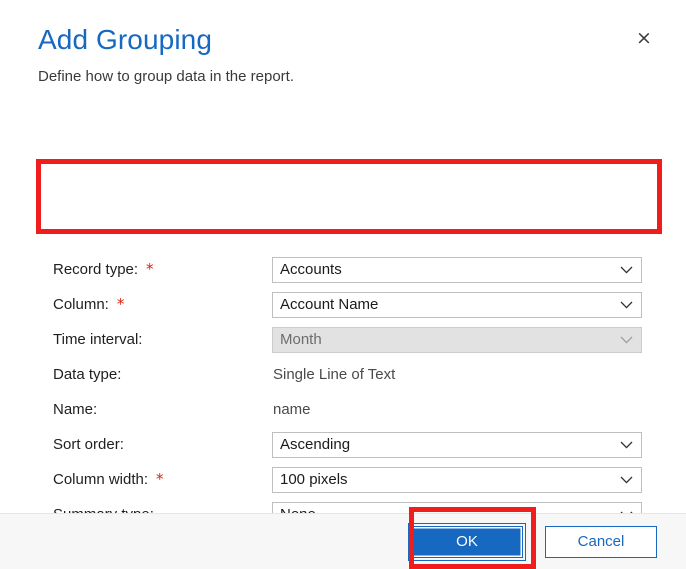 The width and height of the screenshot is (686, 569). What do you see at coordinates (96, 269) in the screenshot?
I see `label-record-type-text: Record type:` at bounding box center [96, 269].